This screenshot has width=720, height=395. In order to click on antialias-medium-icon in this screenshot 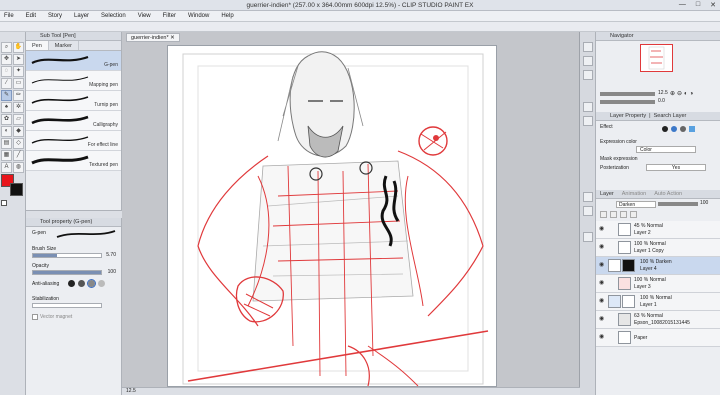, I will do `click(91, 283)`.